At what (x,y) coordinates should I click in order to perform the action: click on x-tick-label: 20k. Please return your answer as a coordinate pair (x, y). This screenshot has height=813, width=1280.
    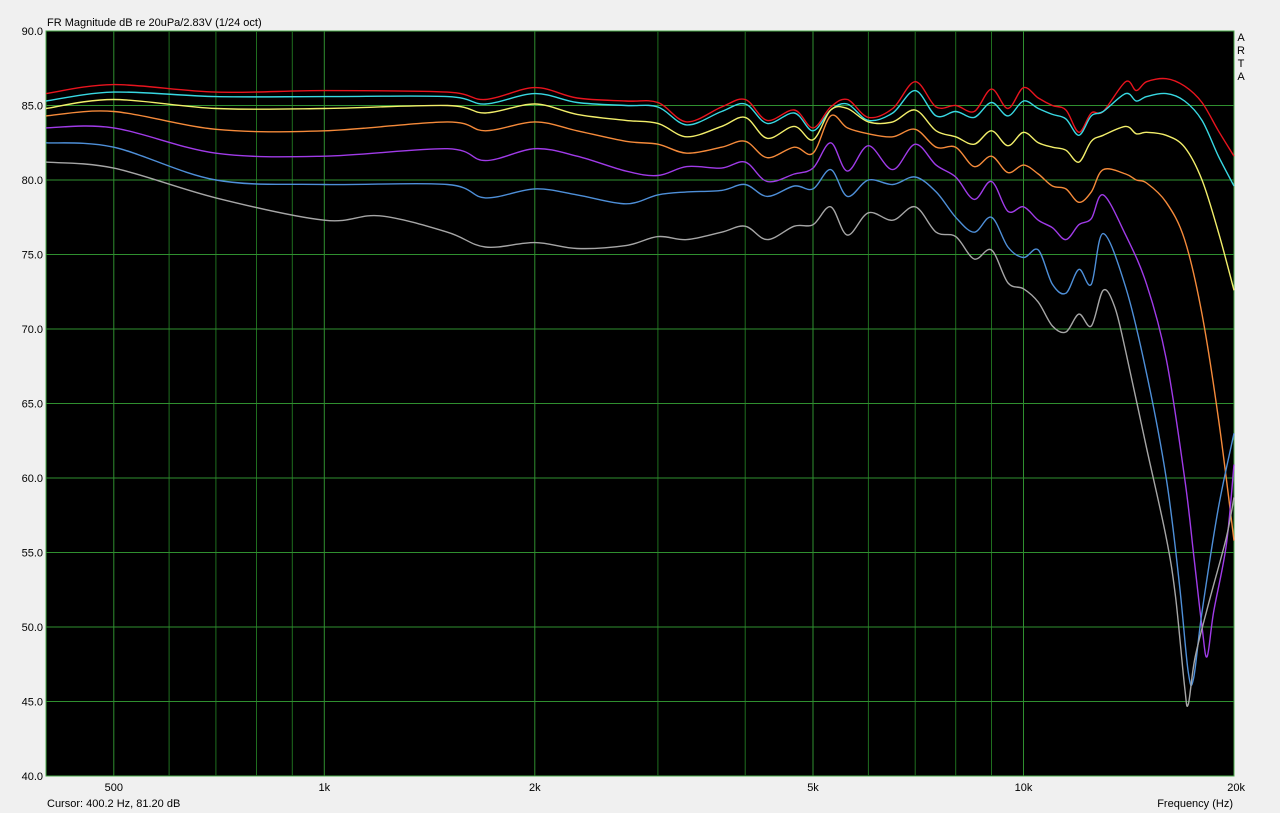
    Looking at the image, I should click on (1236, 788).